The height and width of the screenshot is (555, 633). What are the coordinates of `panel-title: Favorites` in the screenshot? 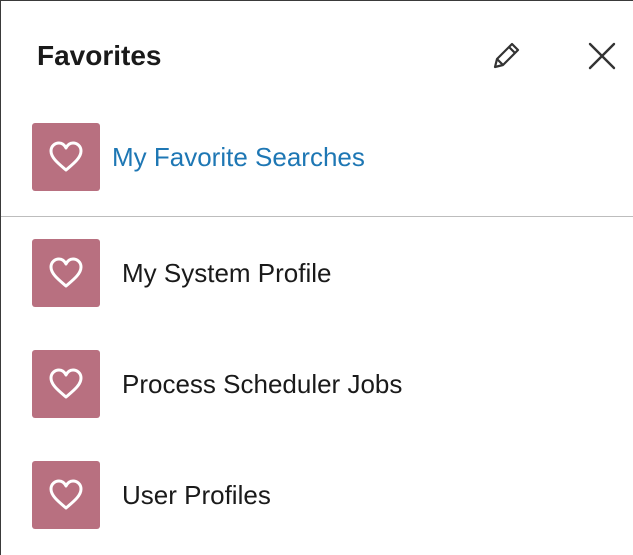 It's located at (99, 55).